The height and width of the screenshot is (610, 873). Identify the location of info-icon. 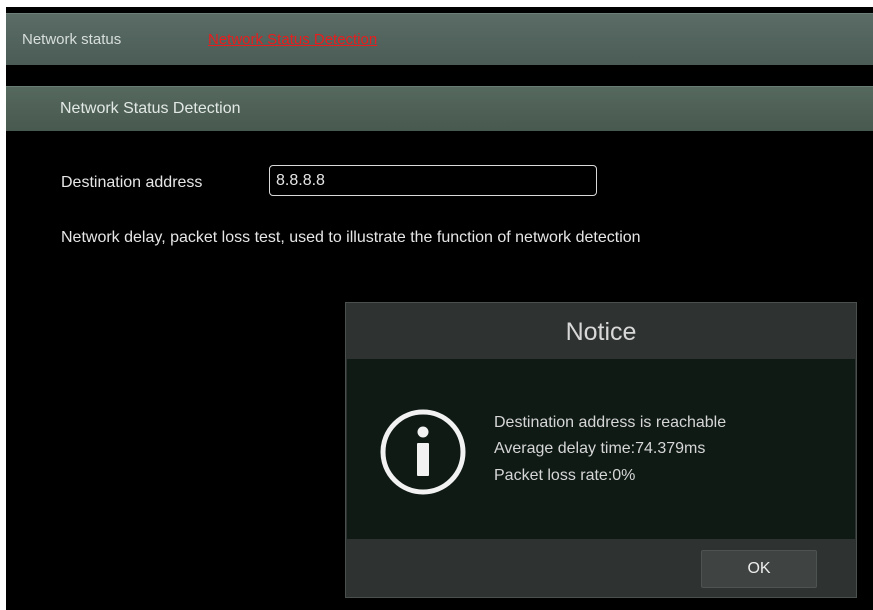
(423, 452).